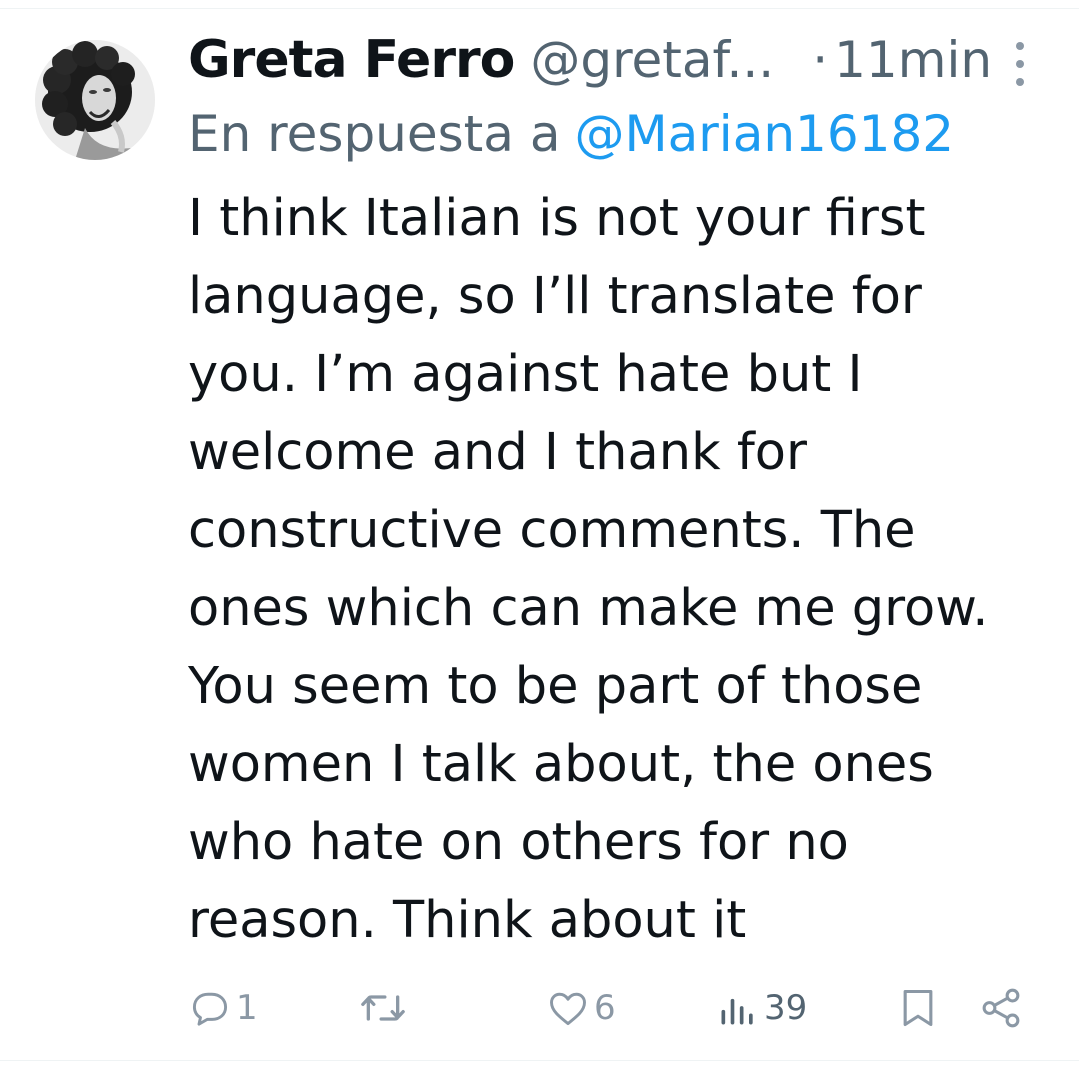  Describe the element at coordinates (555, 296) in the screenshot. I see `tweet-text-line: language, so I’ll translate for` at that location.